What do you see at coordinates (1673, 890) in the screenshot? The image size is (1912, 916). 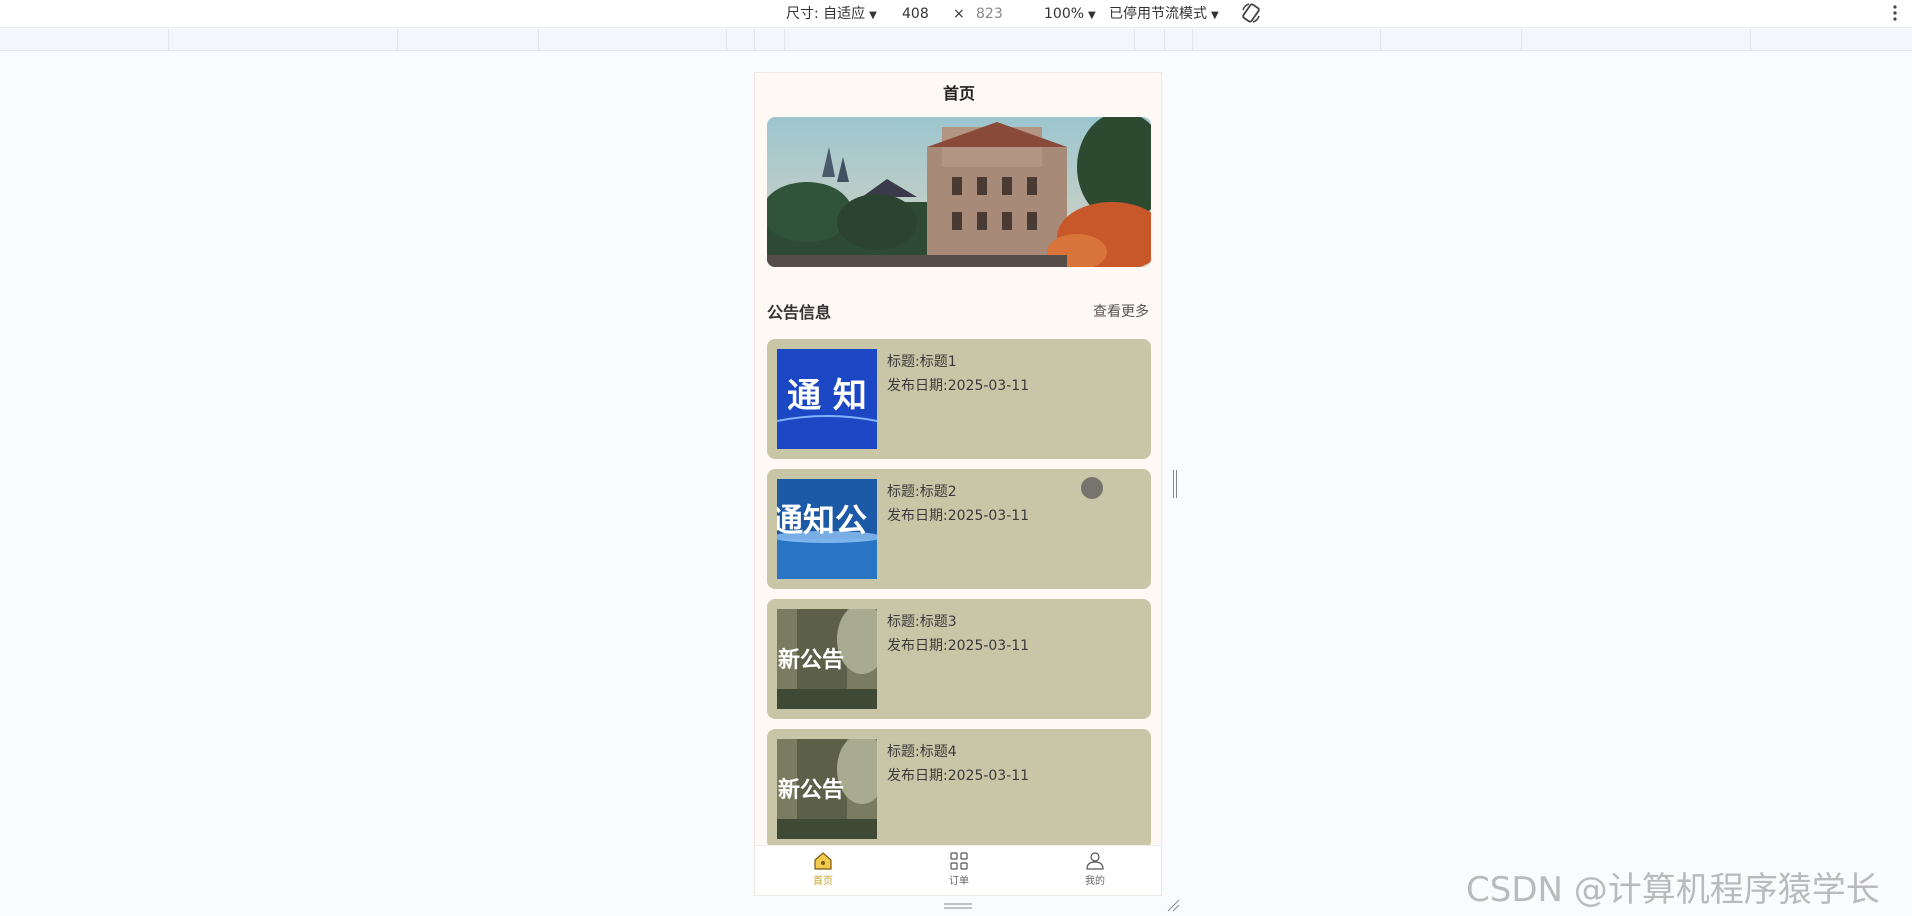 I see `watermark: CSDN @计算机程序猿学长` at bounding box center [1673, 890].